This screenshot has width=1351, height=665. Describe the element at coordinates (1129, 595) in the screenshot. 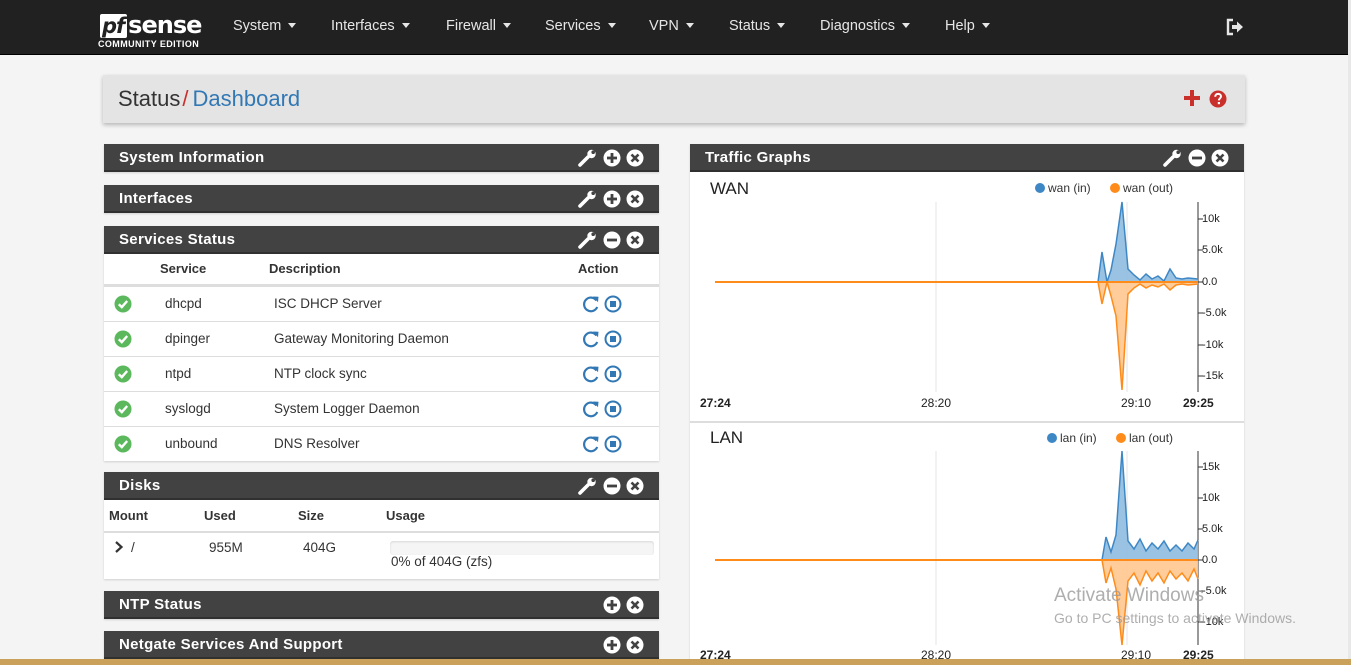

I see `activation-watermark-title: Activate Windows` at that location.